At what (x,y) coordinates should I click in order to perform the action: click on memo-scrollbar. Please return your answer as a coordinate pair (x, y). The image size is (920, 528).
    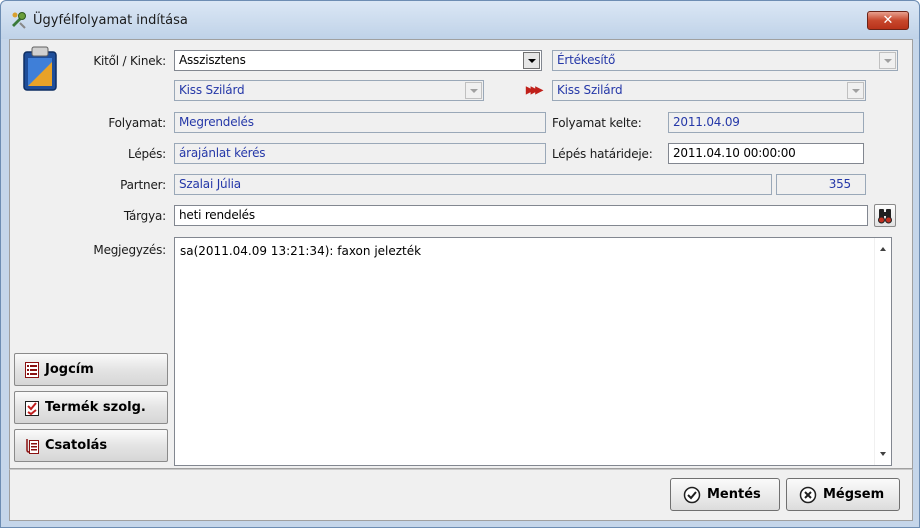
    Looking at the image, I should click on (882, 351).